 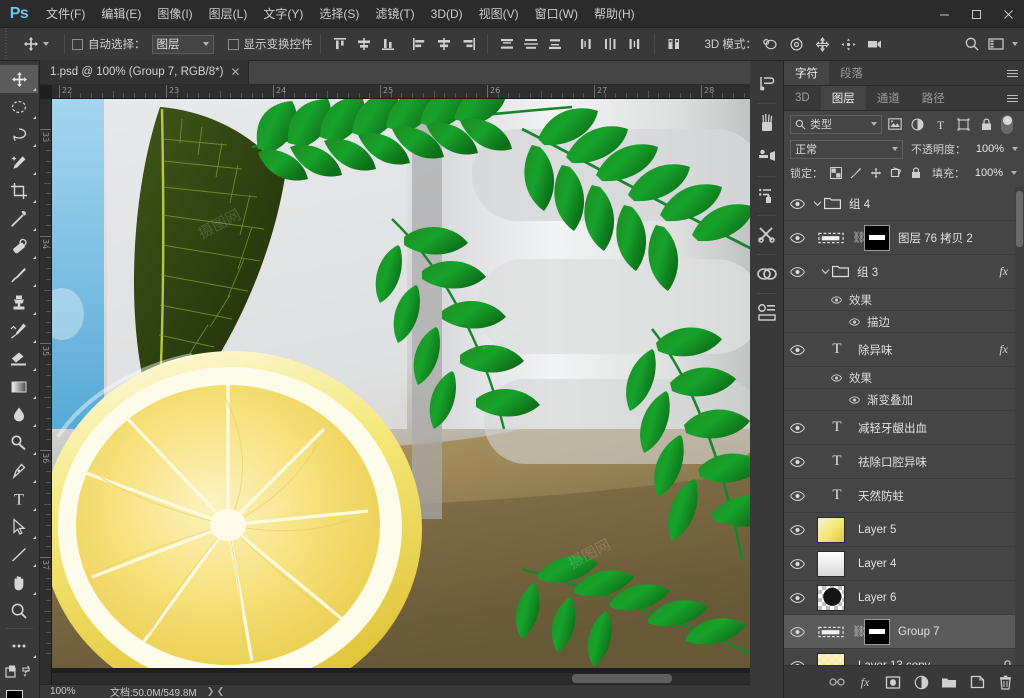 What do you see at coordinates (19, 107) in the screenshot?
I see `tool-marquee` at bounding box center [19, 107].